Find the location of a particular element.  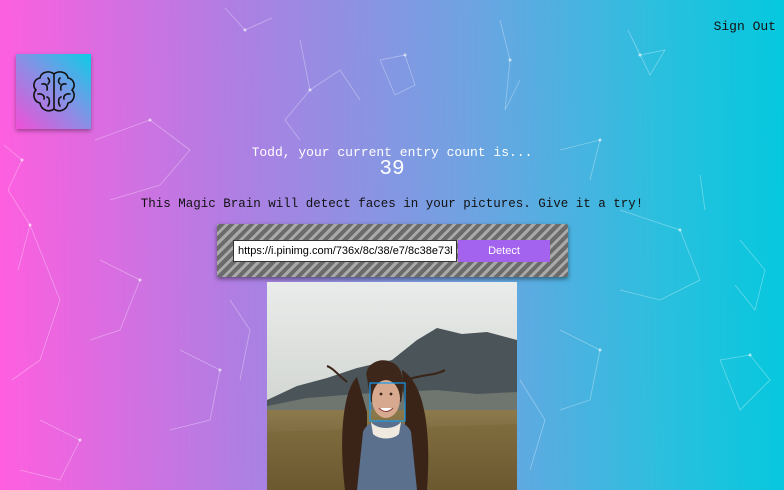

logo is located at coordinates (53, 91).